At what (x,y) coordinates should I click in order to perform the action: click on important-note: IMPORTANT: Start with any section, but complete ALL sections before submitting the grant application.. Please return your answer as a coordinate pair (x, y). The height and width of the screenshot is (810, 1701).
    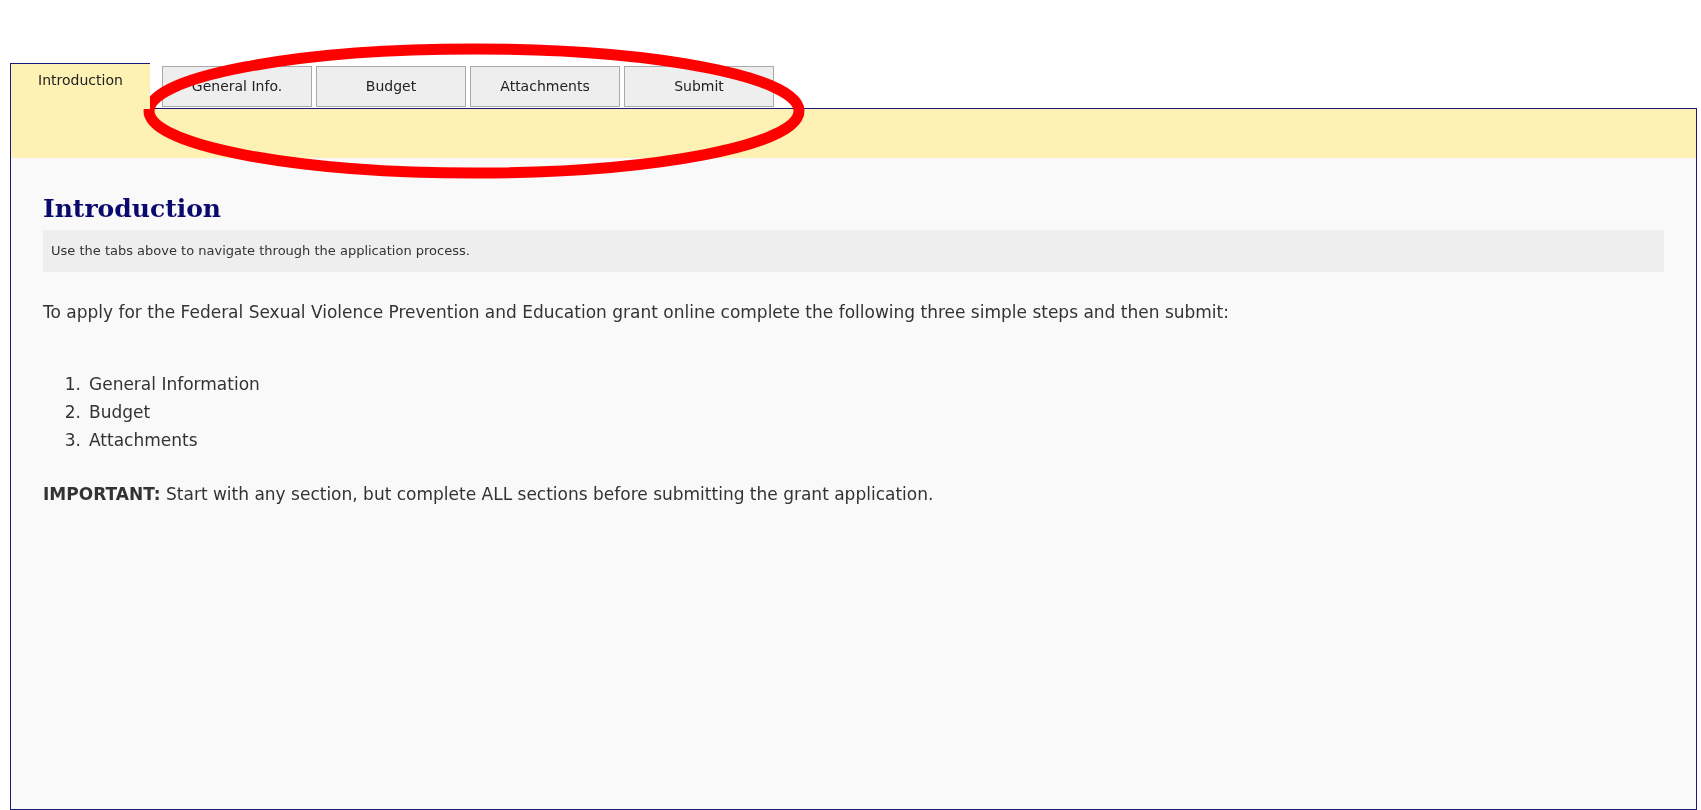
    Looking at the image, I should click on (489, 494).